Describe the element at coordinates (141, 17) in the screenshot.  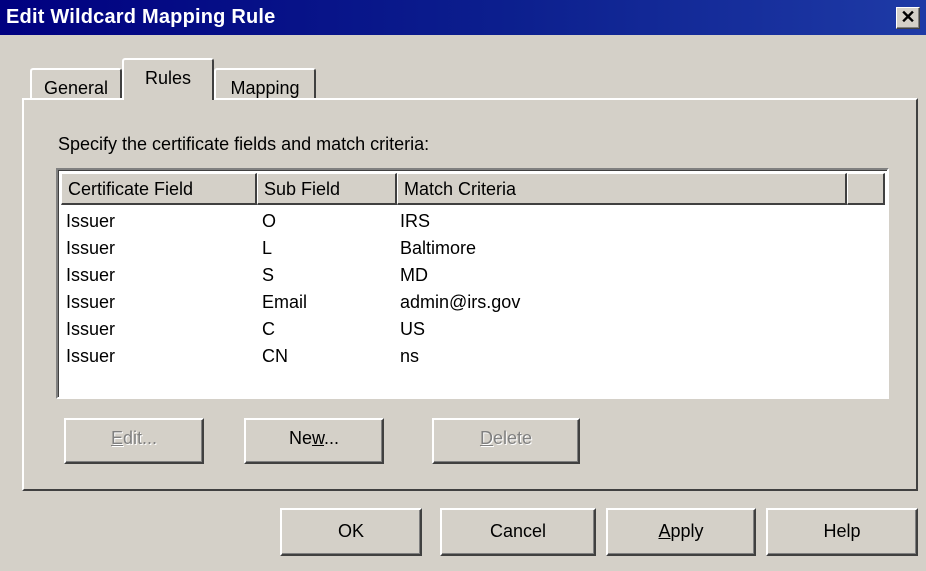
I see `window-title: Edit Wildcard Mapping Rule` at that location.